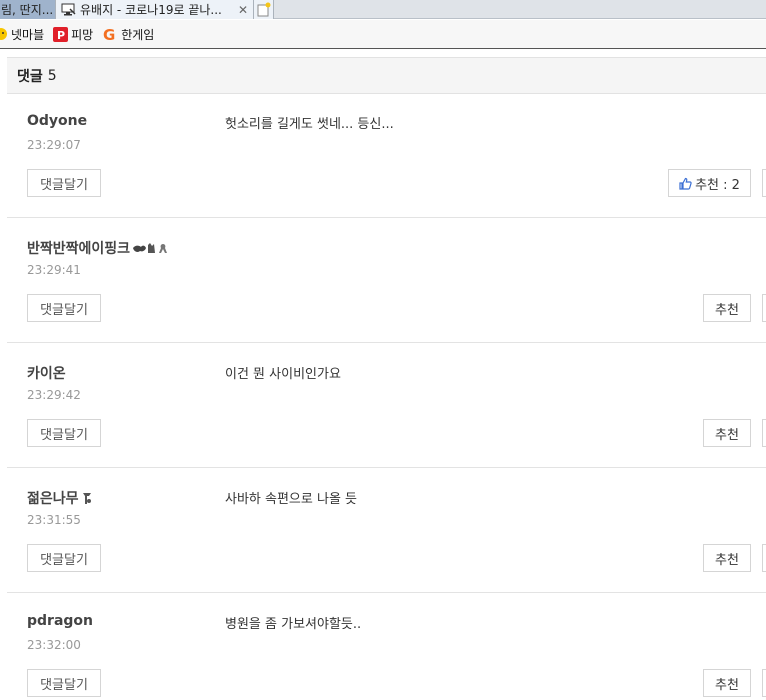 This screenshot has width=766, height=700. I want to click on svg-text: P, so click(61, 35).